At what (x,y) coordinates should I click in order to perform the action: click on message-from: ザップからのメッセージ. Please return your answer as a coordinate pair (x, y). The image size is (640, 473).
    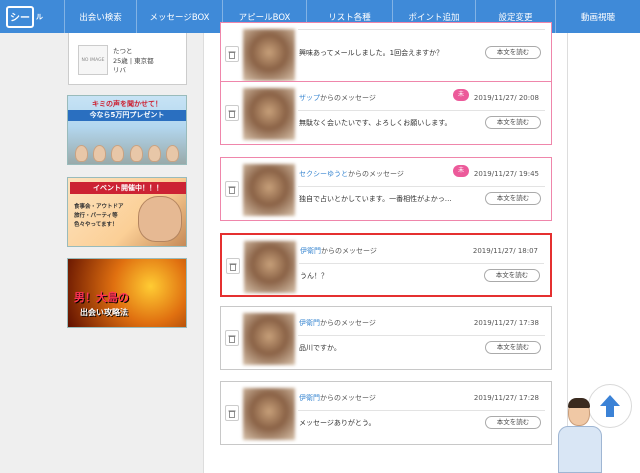
    Looking at the image, I should click on (337, 98).